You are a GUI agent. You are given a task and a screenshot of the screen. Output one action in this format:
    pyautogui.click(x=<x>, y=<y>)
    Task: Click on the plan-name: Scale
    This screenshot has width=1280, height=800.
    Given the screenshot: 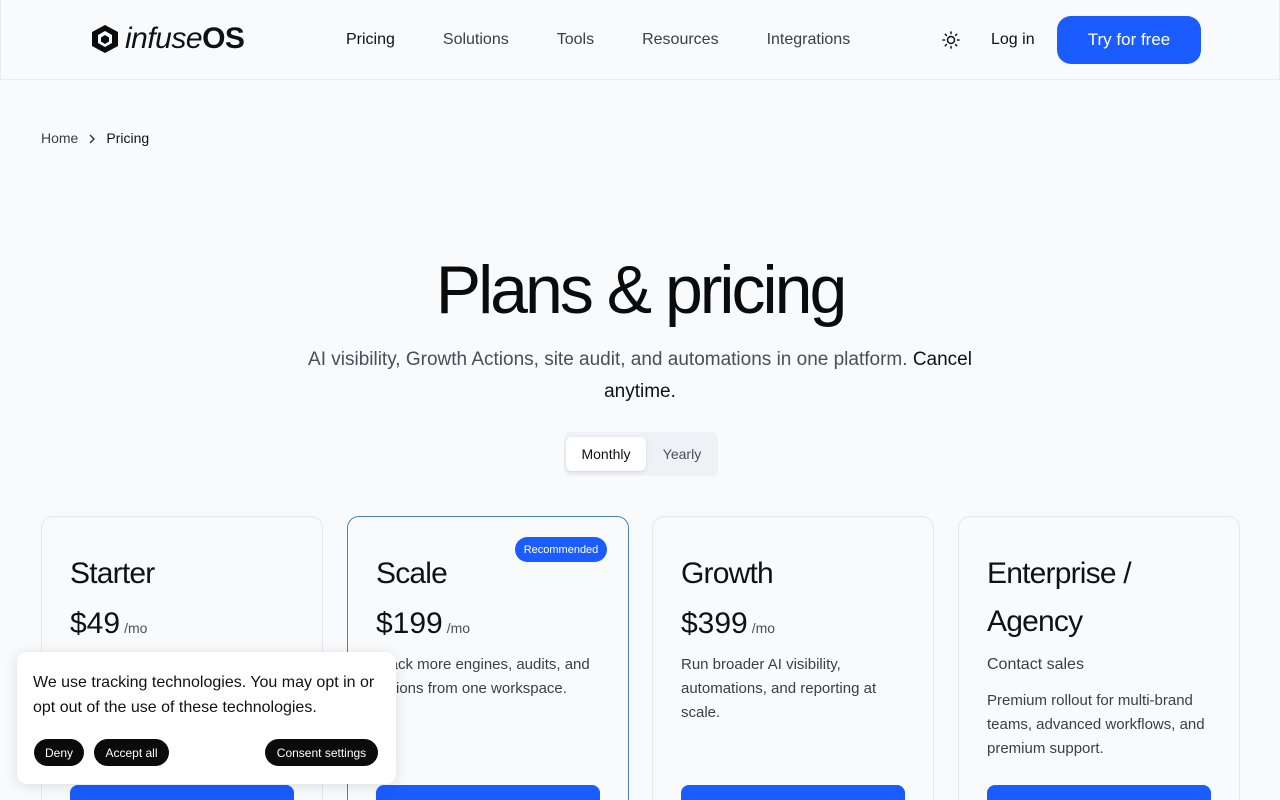 What is the action you would take?
    pyautogui.click(x=412, y=573)
    